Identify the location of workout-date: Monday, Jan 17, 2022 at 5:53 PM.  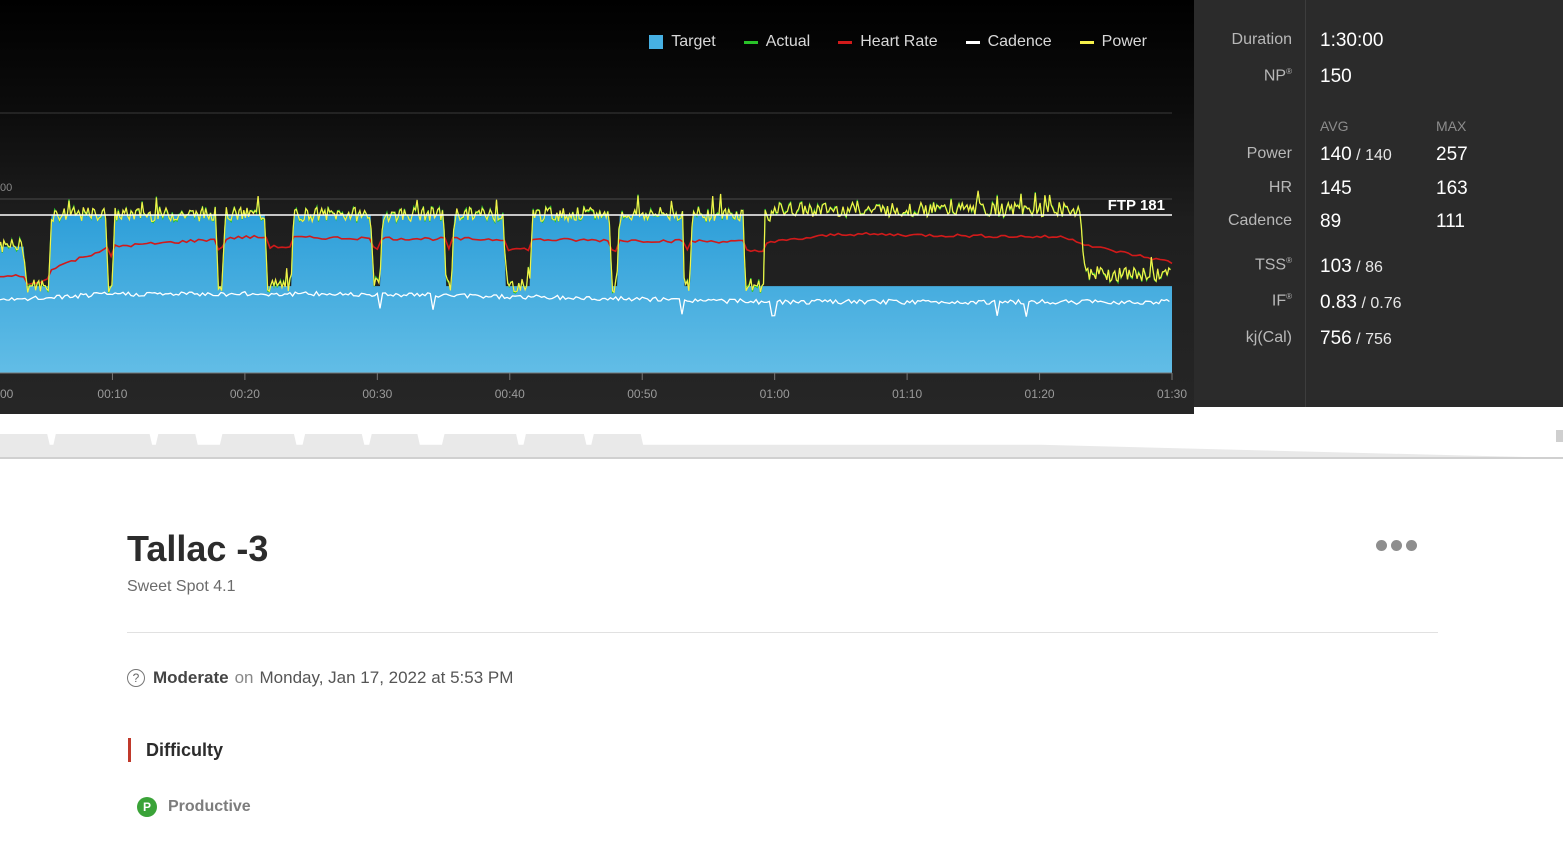
(386, 677).